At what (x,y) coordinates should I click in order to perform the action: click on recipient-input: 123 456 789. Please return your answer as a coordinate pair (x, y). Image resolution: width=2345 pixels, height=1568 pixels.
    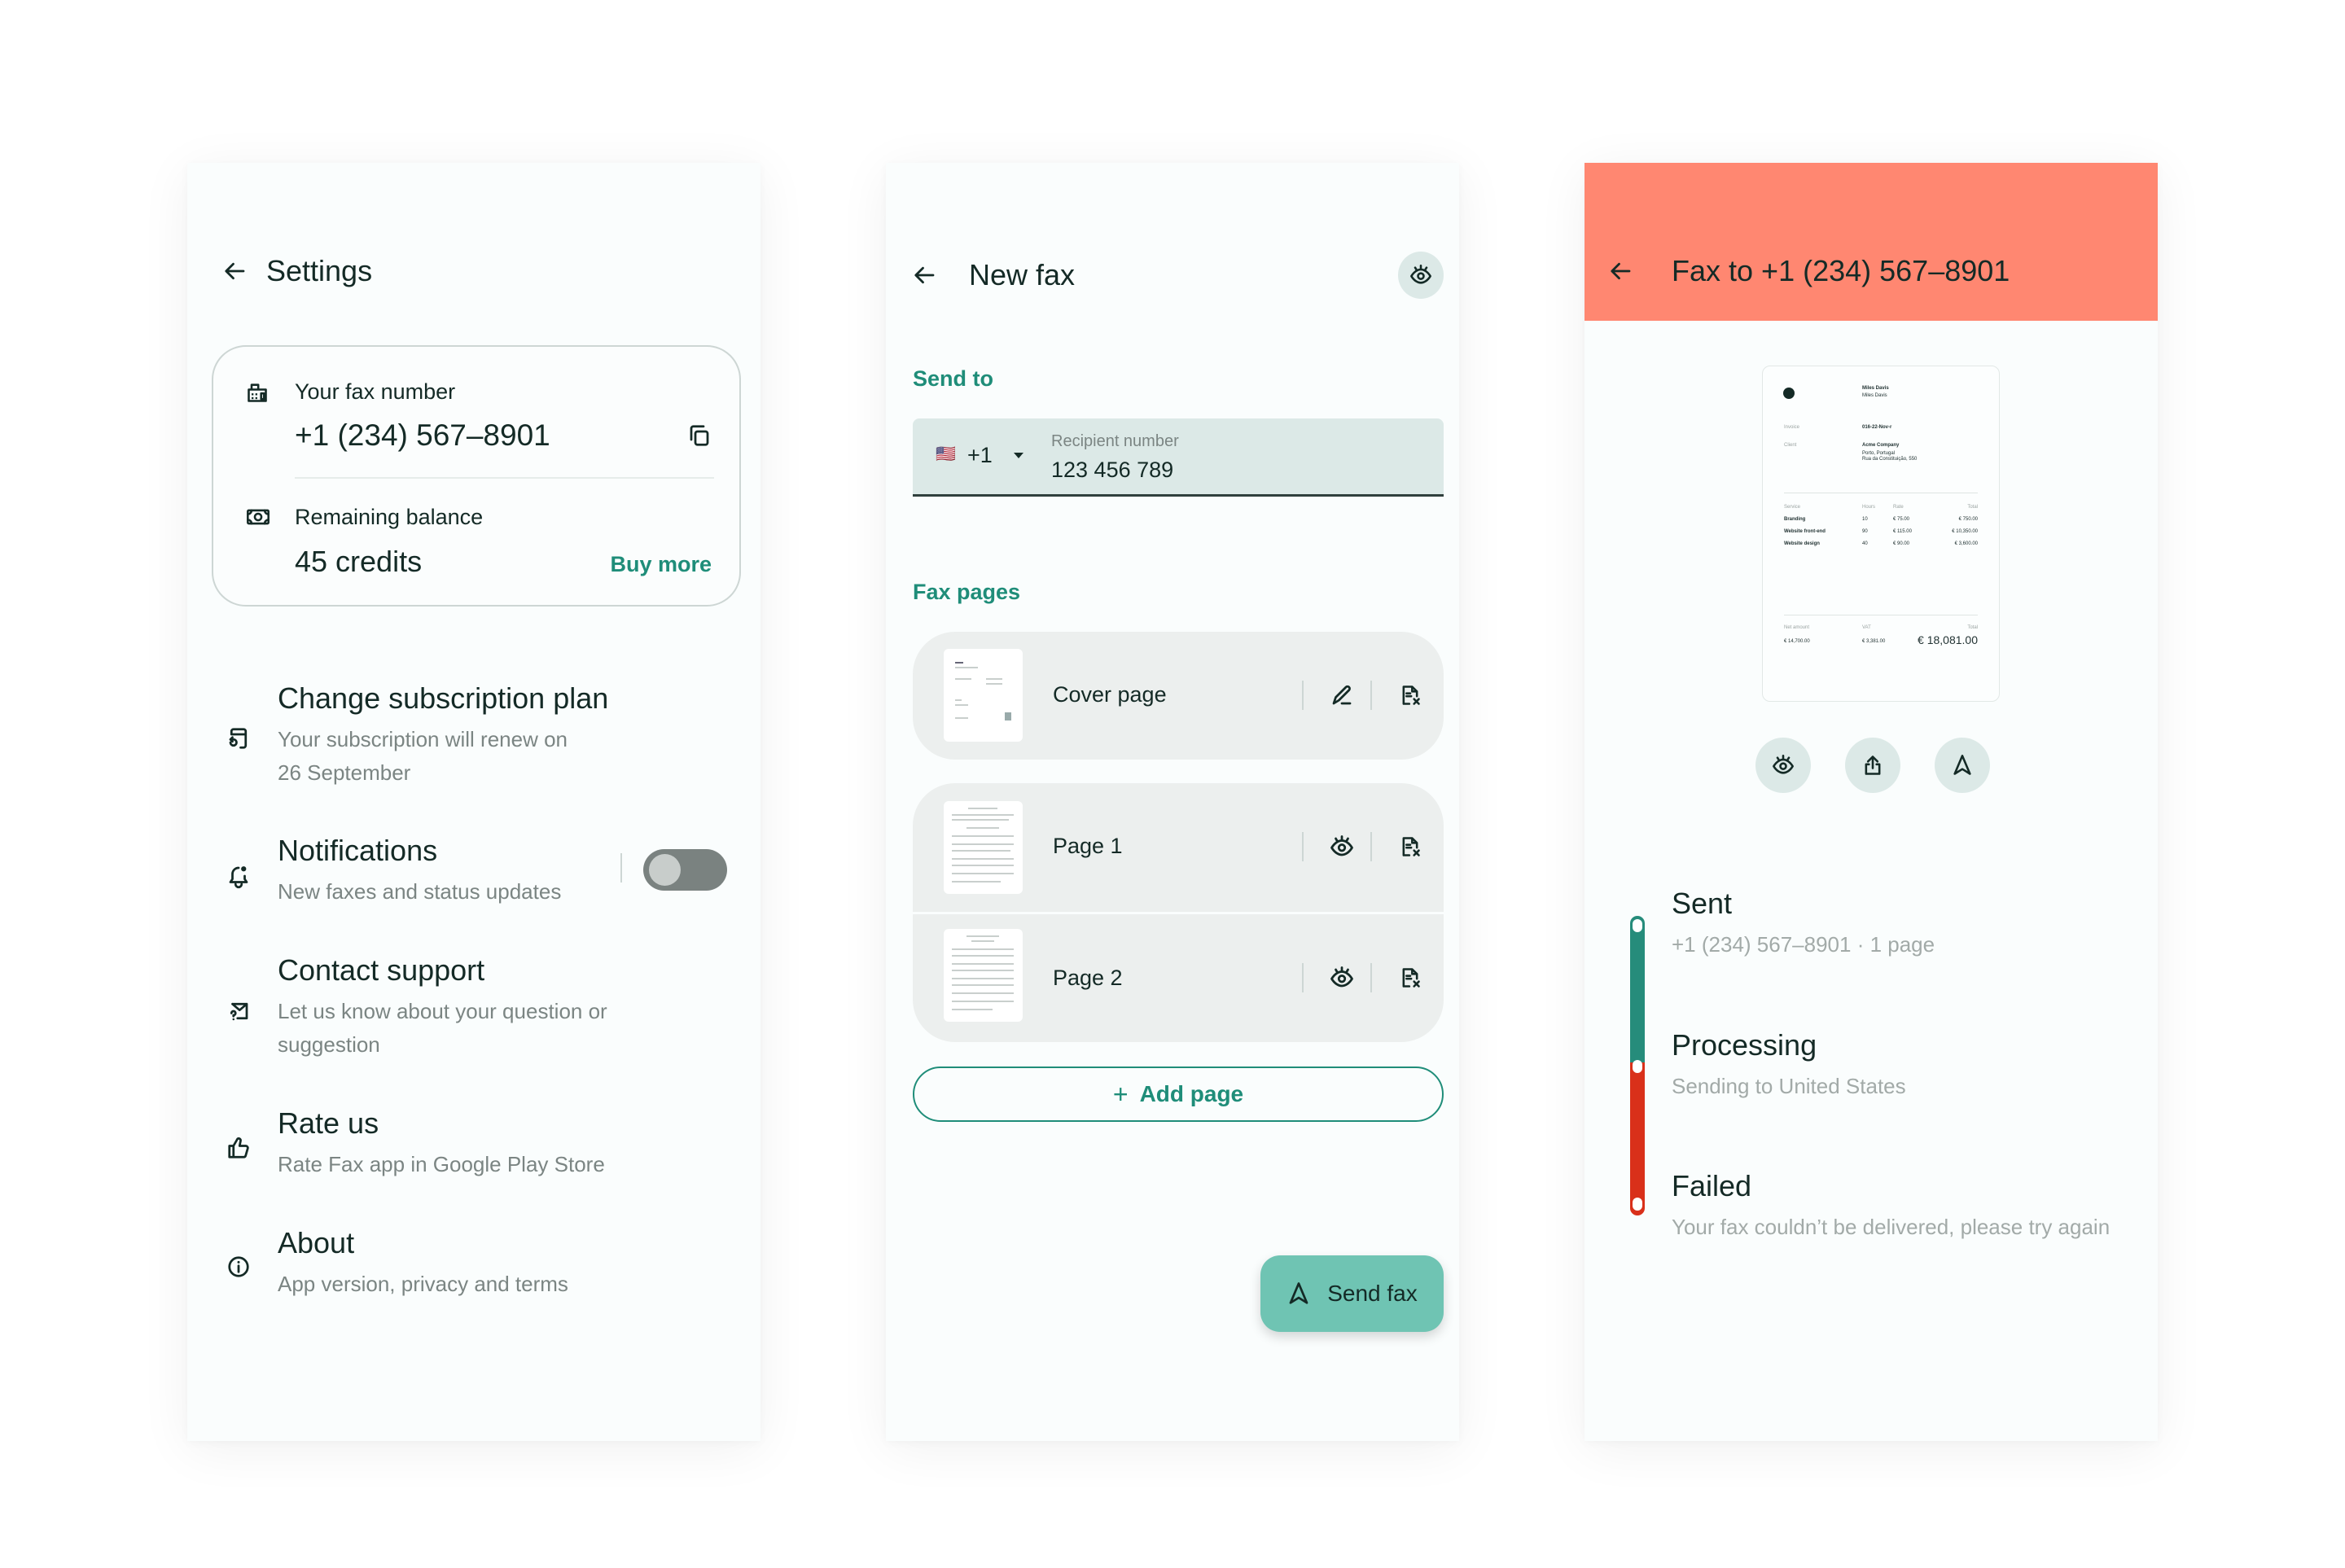
    Looking at the image, I should click on (1112, 470).